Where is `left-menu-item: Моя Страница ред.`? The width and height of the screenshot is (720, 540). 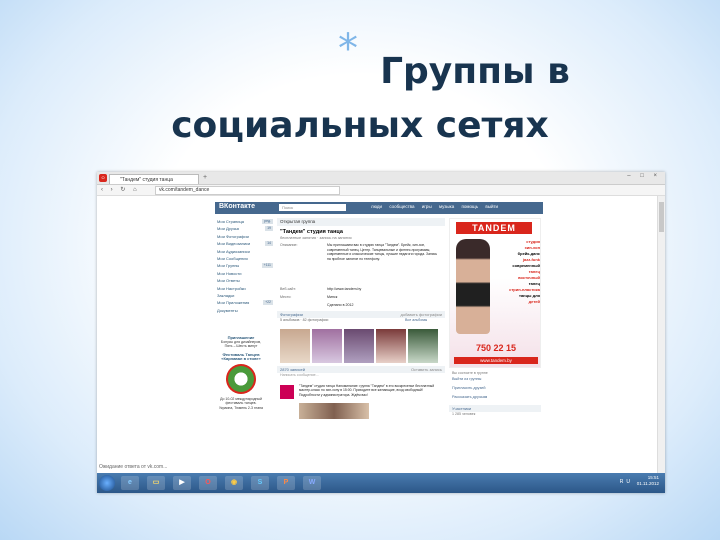
left-menu-item: Моя Страница ред. is located at coordinates (245, 221).